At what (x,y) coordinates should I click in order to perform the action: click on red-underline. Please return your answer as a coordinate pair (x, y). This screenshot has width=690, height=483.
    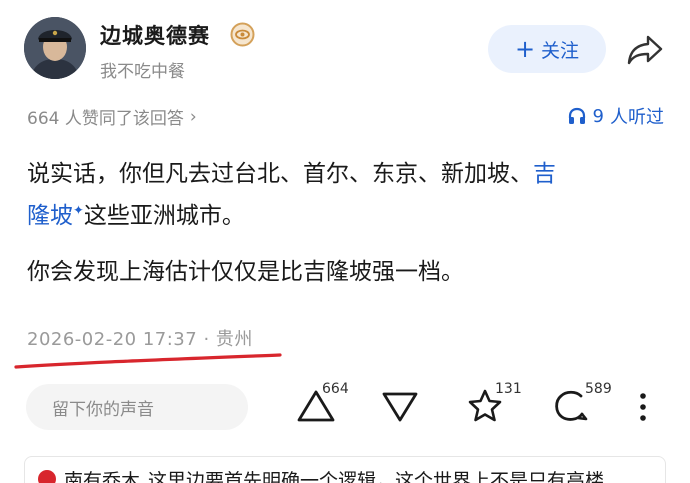
    Looking at the image, I should click on (148, 361).